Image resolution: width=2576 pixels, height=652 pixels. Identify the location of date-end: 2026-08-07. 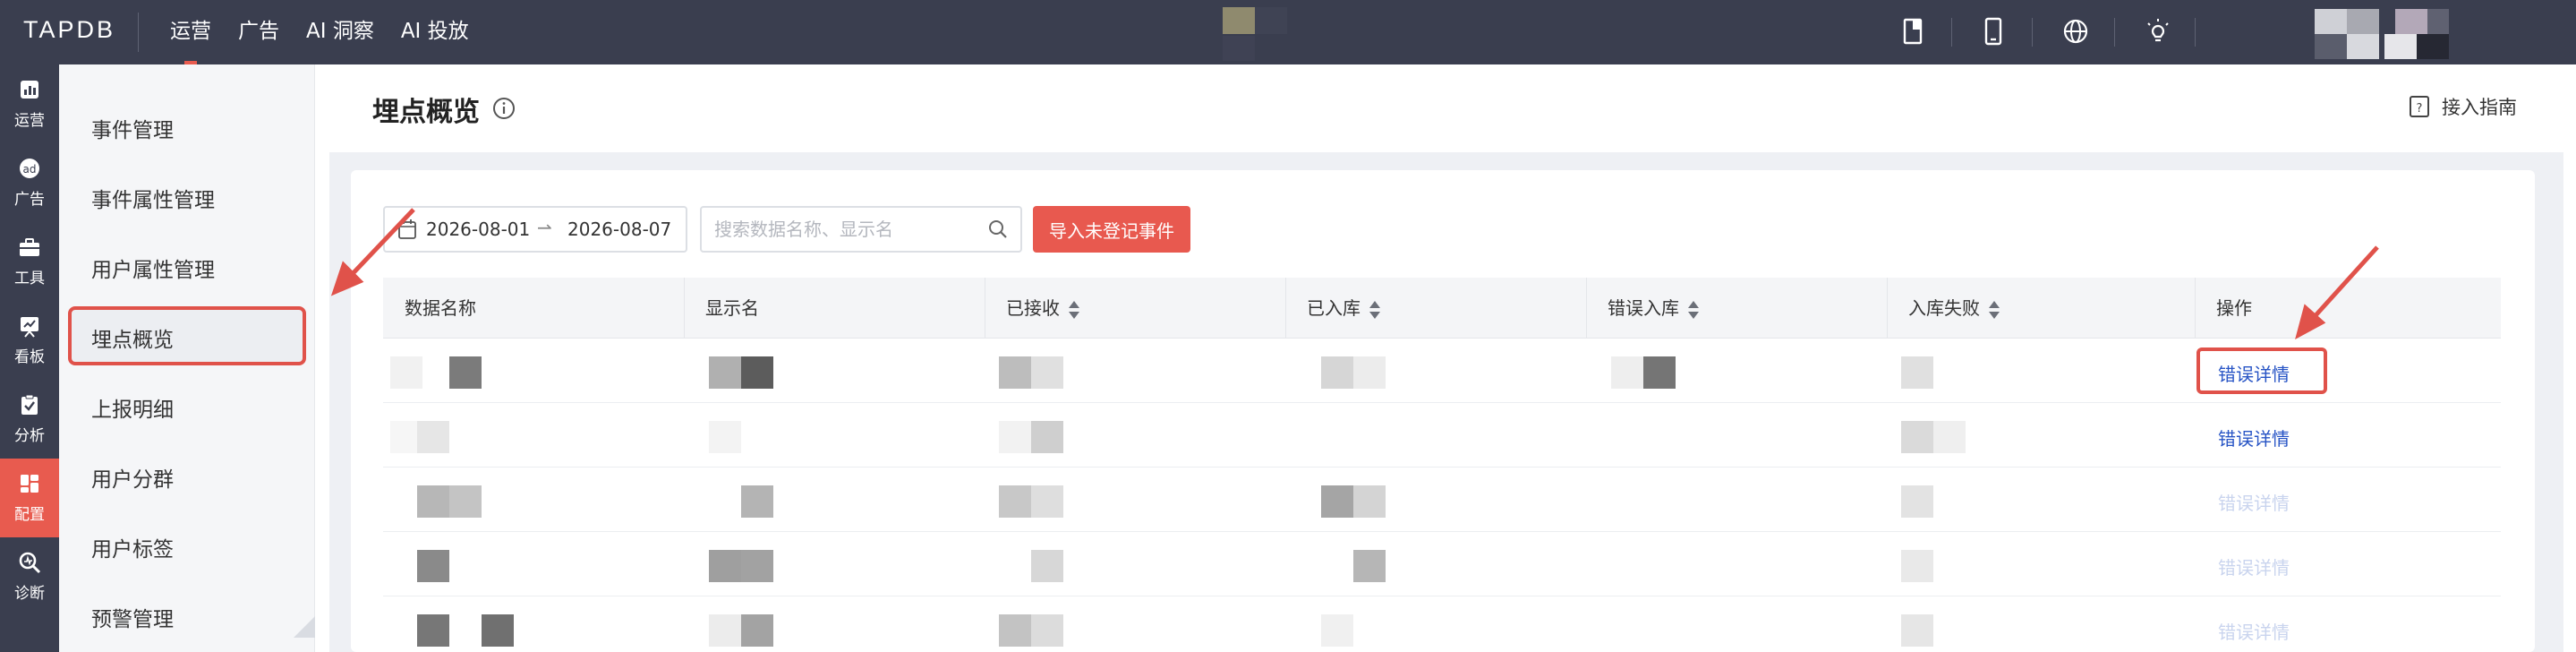
(619, 229).